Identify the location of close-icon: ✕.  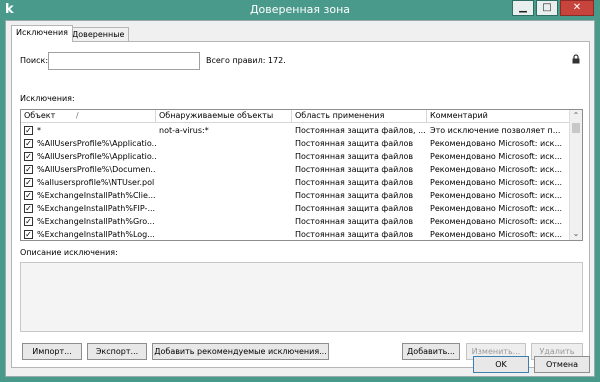
(577, 7).